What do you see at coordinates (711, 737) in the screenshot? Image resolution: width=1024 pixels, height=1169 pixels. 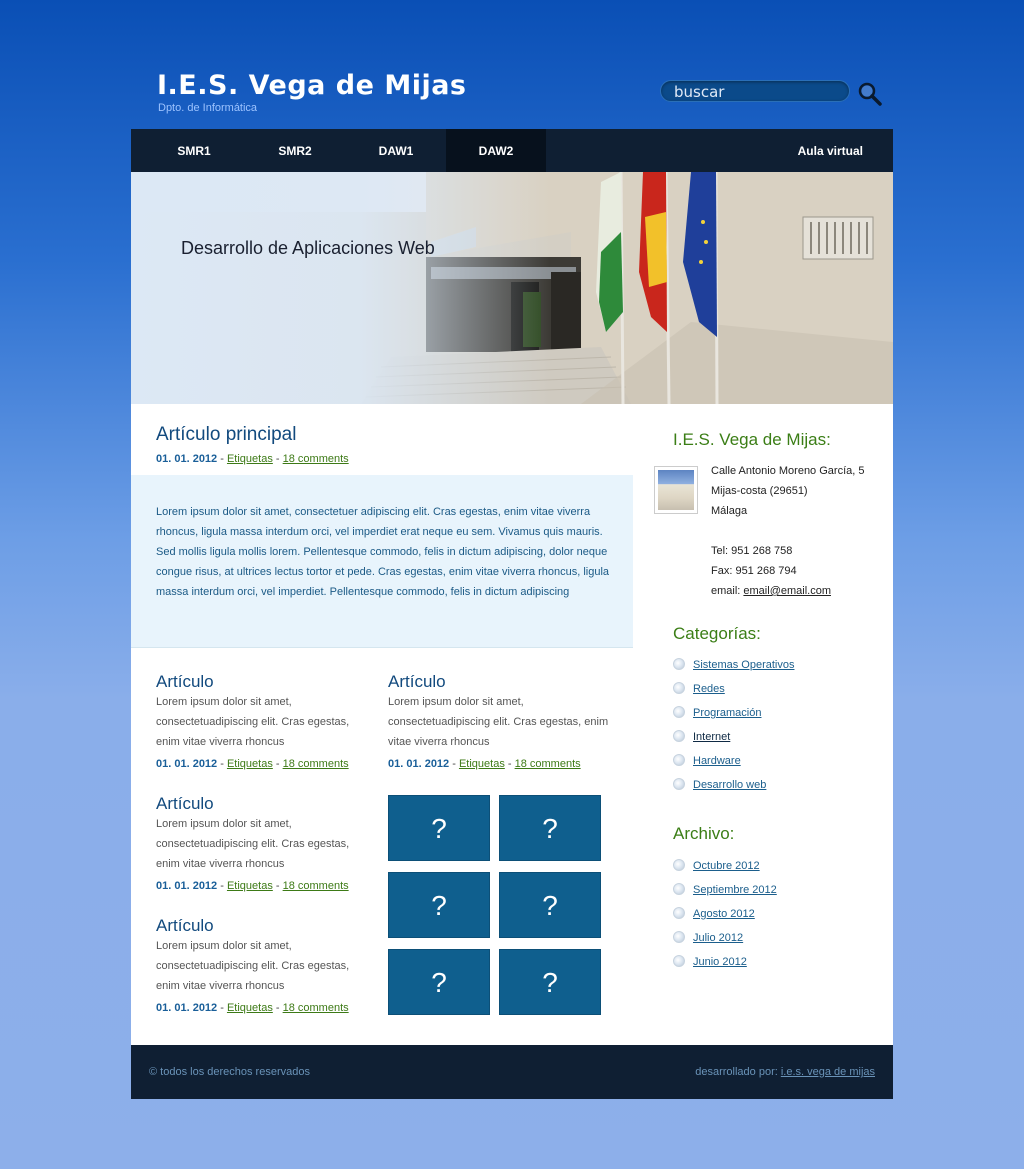 I see `category-link: Internet` at bounding box center [711, 737].